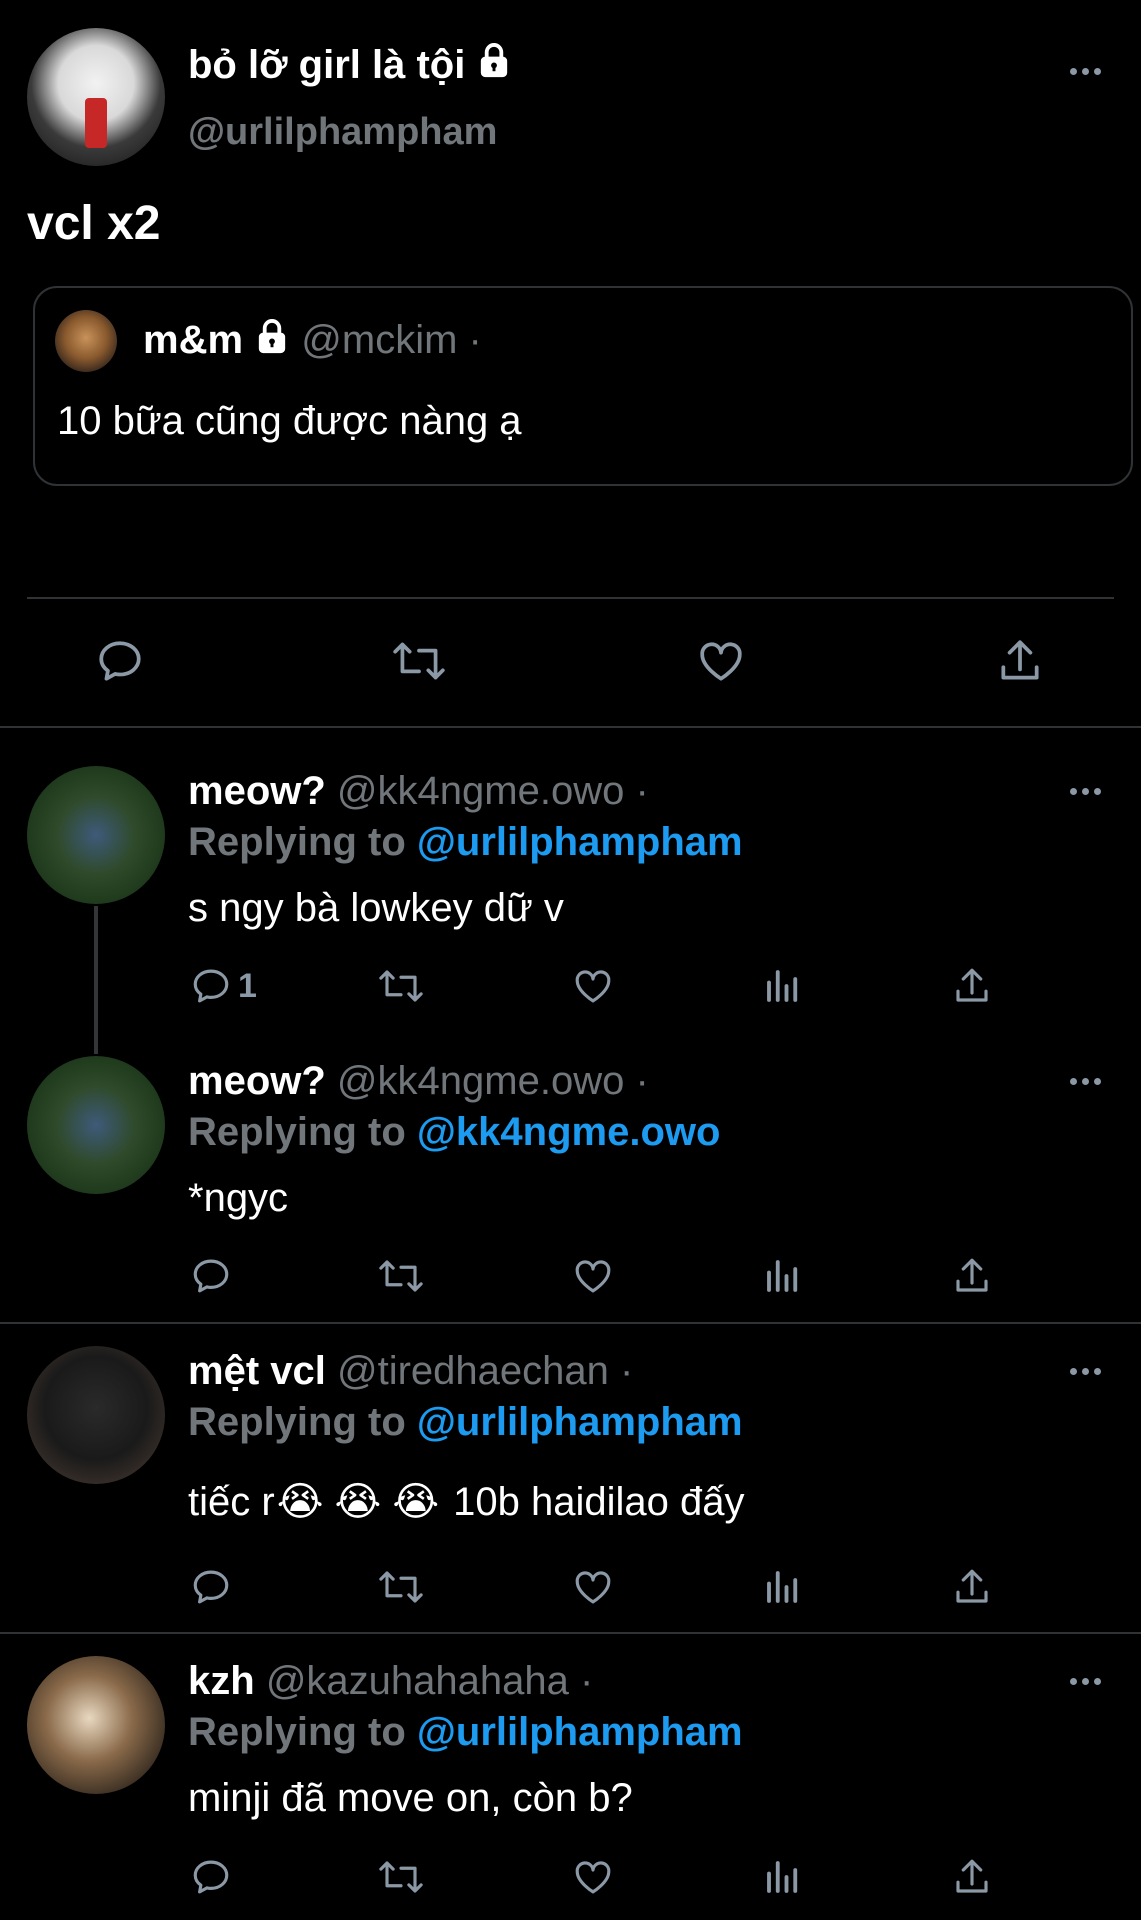  Describe the element at coordinates (569, 1132) in the screenshot. I see `replying-to-handle: @kk4ngme.owo` at that location.